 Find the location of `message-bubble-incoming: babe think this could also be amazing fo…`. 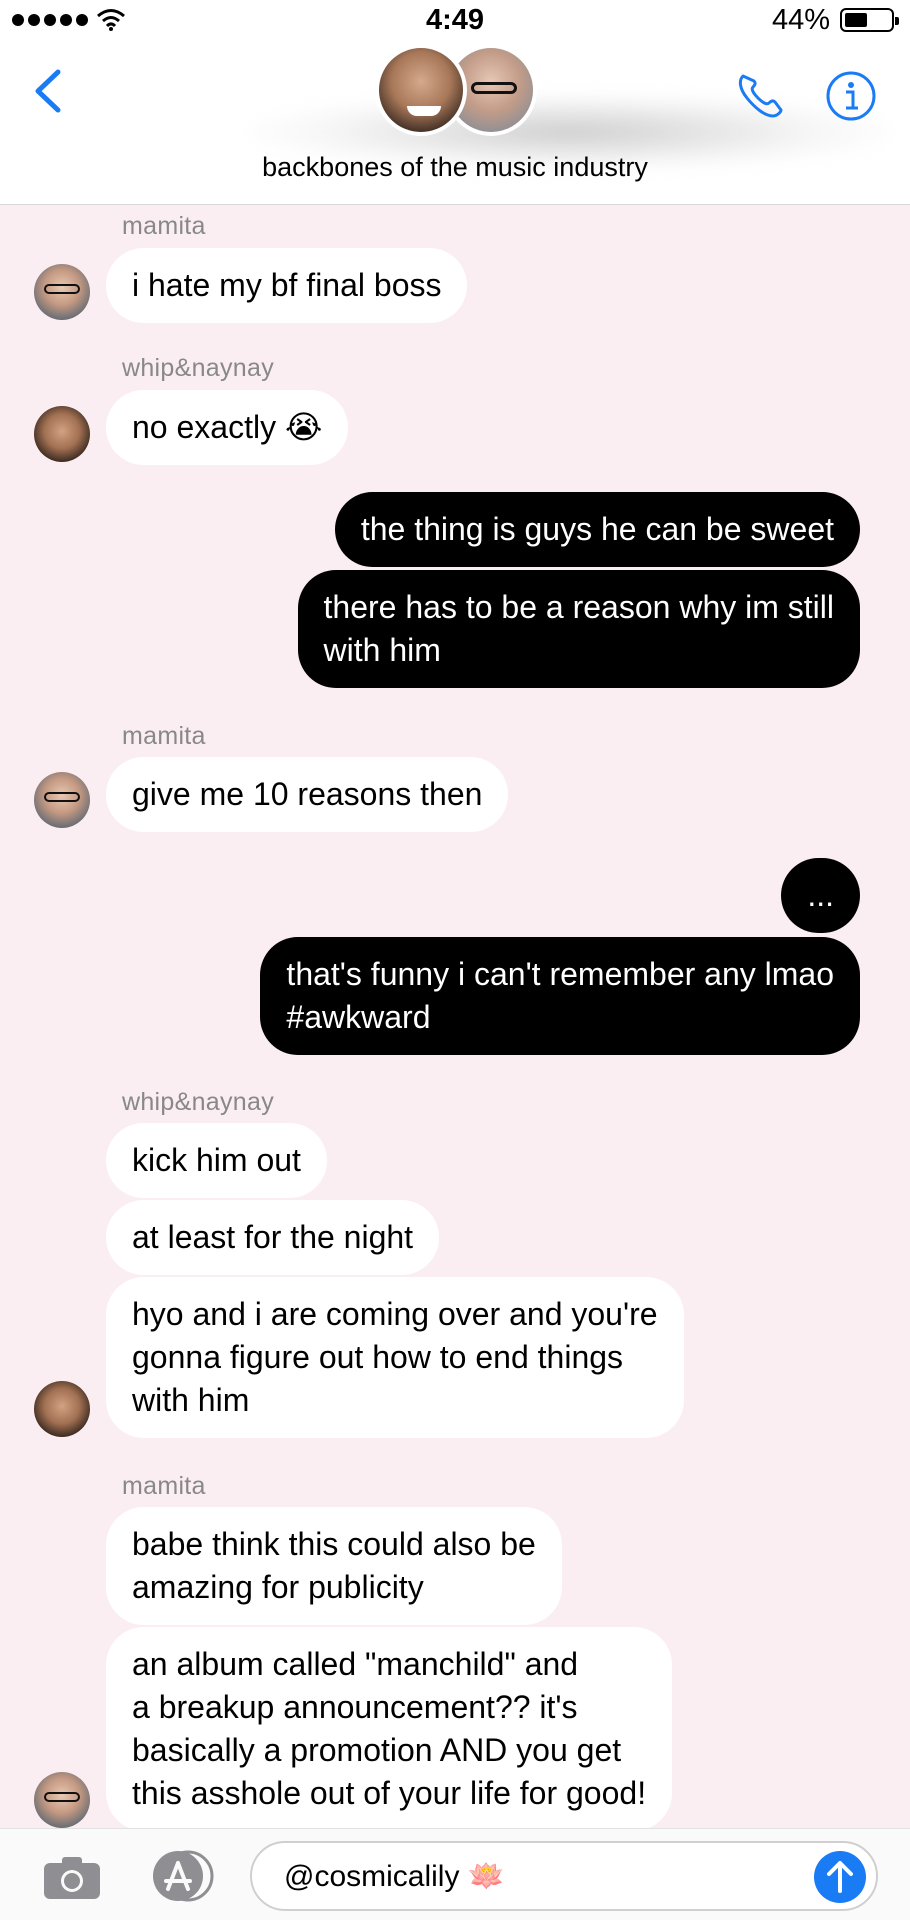

message-bubble-incoming: babe think this could also be amazing fo… is located at coordinates (334, 1566).